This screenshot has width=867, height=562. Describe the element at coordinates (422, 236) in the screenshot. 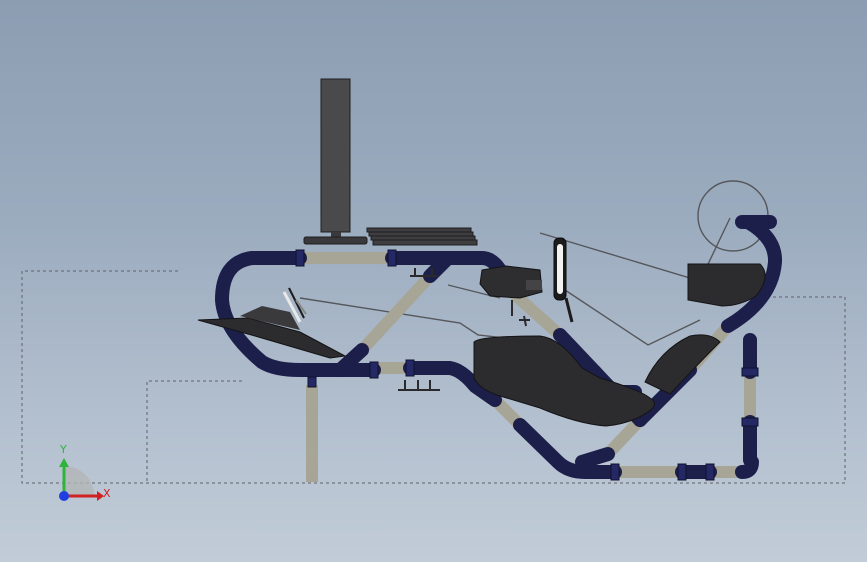

I see `keyboard-tray` at that location.